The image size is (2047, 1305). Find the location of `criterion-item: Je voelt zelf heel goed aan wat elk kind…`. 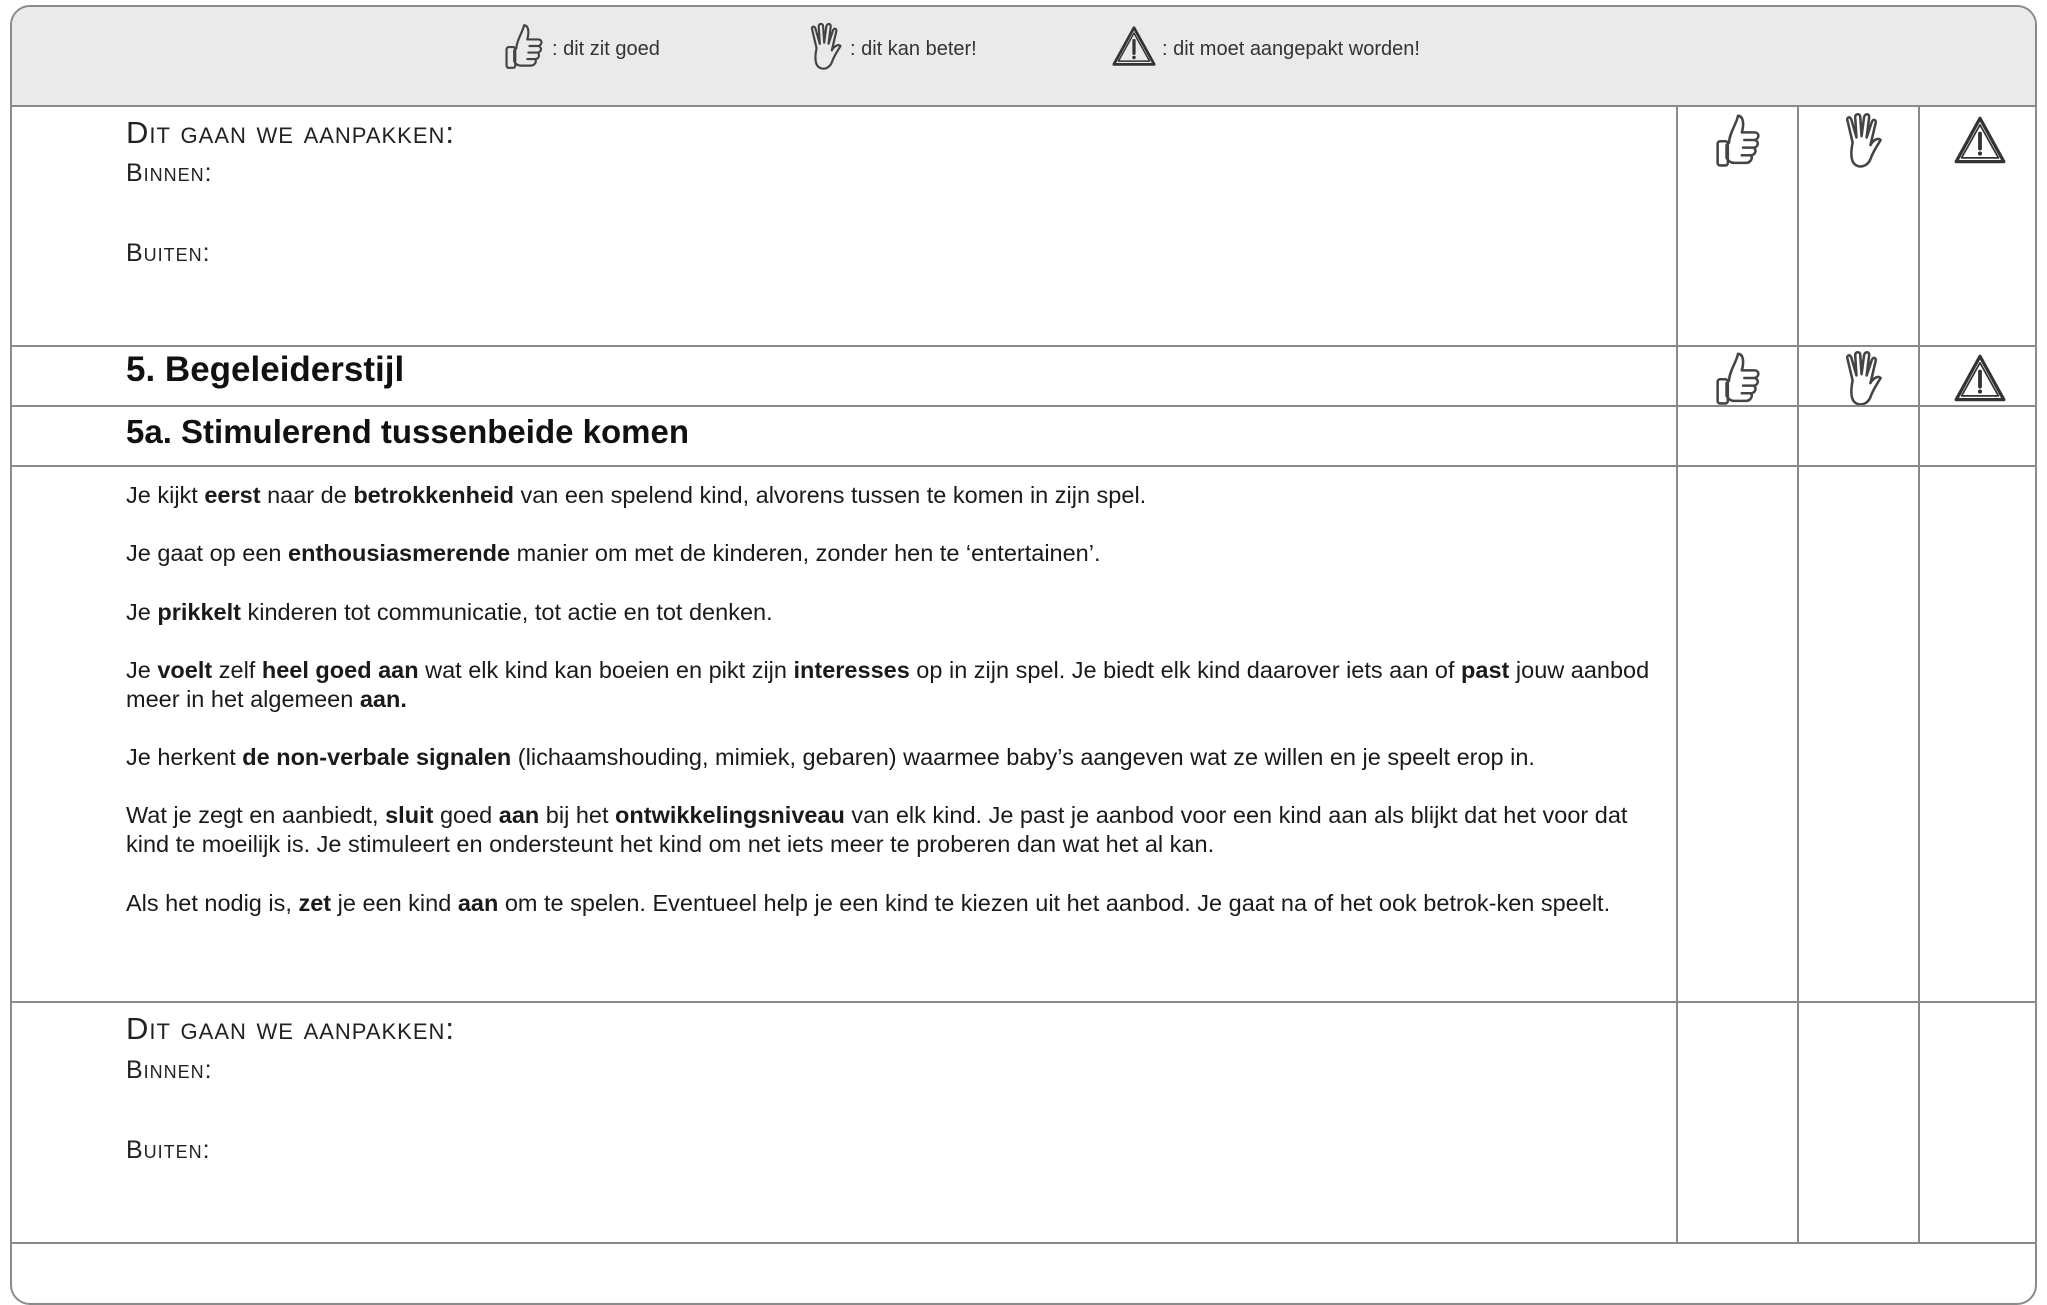

criterion-item: Je voelt zelf heel goed aan wat elk kind… is located at coordinates (888, 684).